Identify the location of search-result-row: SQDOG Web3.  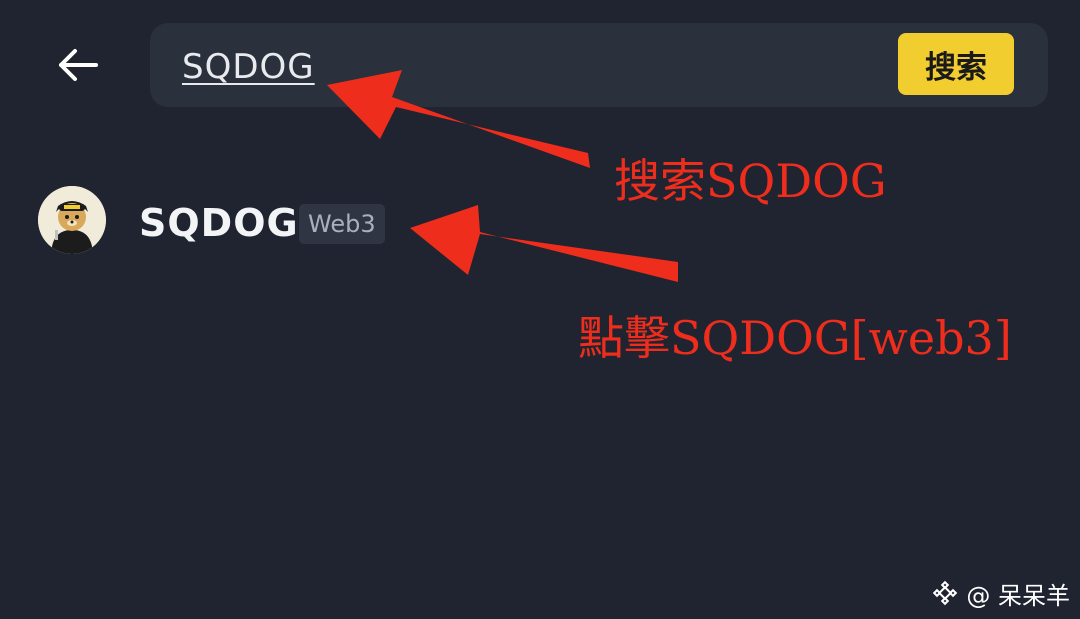
(368, 221).